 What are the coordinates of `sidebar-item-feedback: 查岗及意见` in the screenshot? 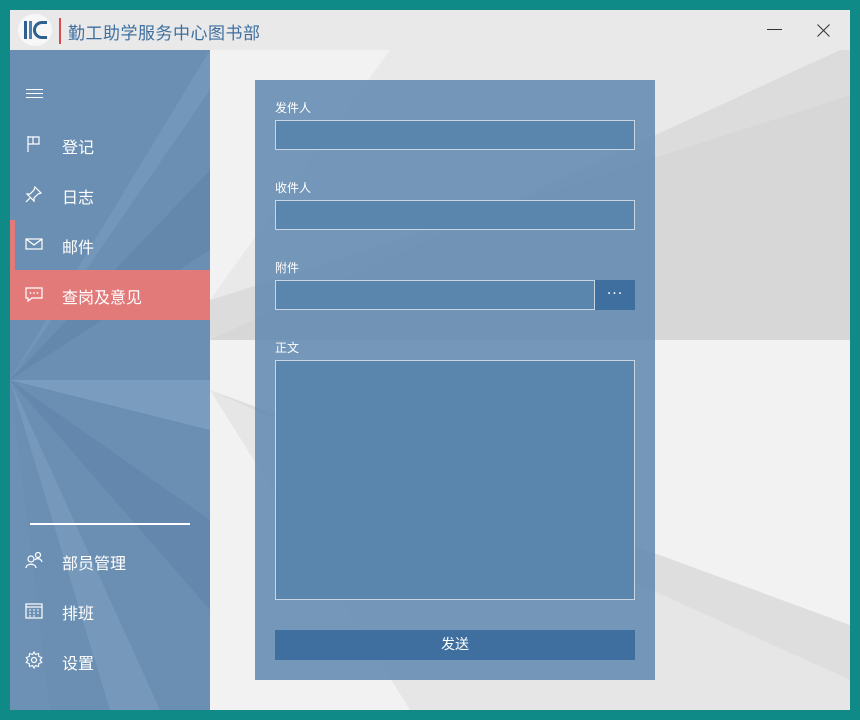 It's located at (110, 295).